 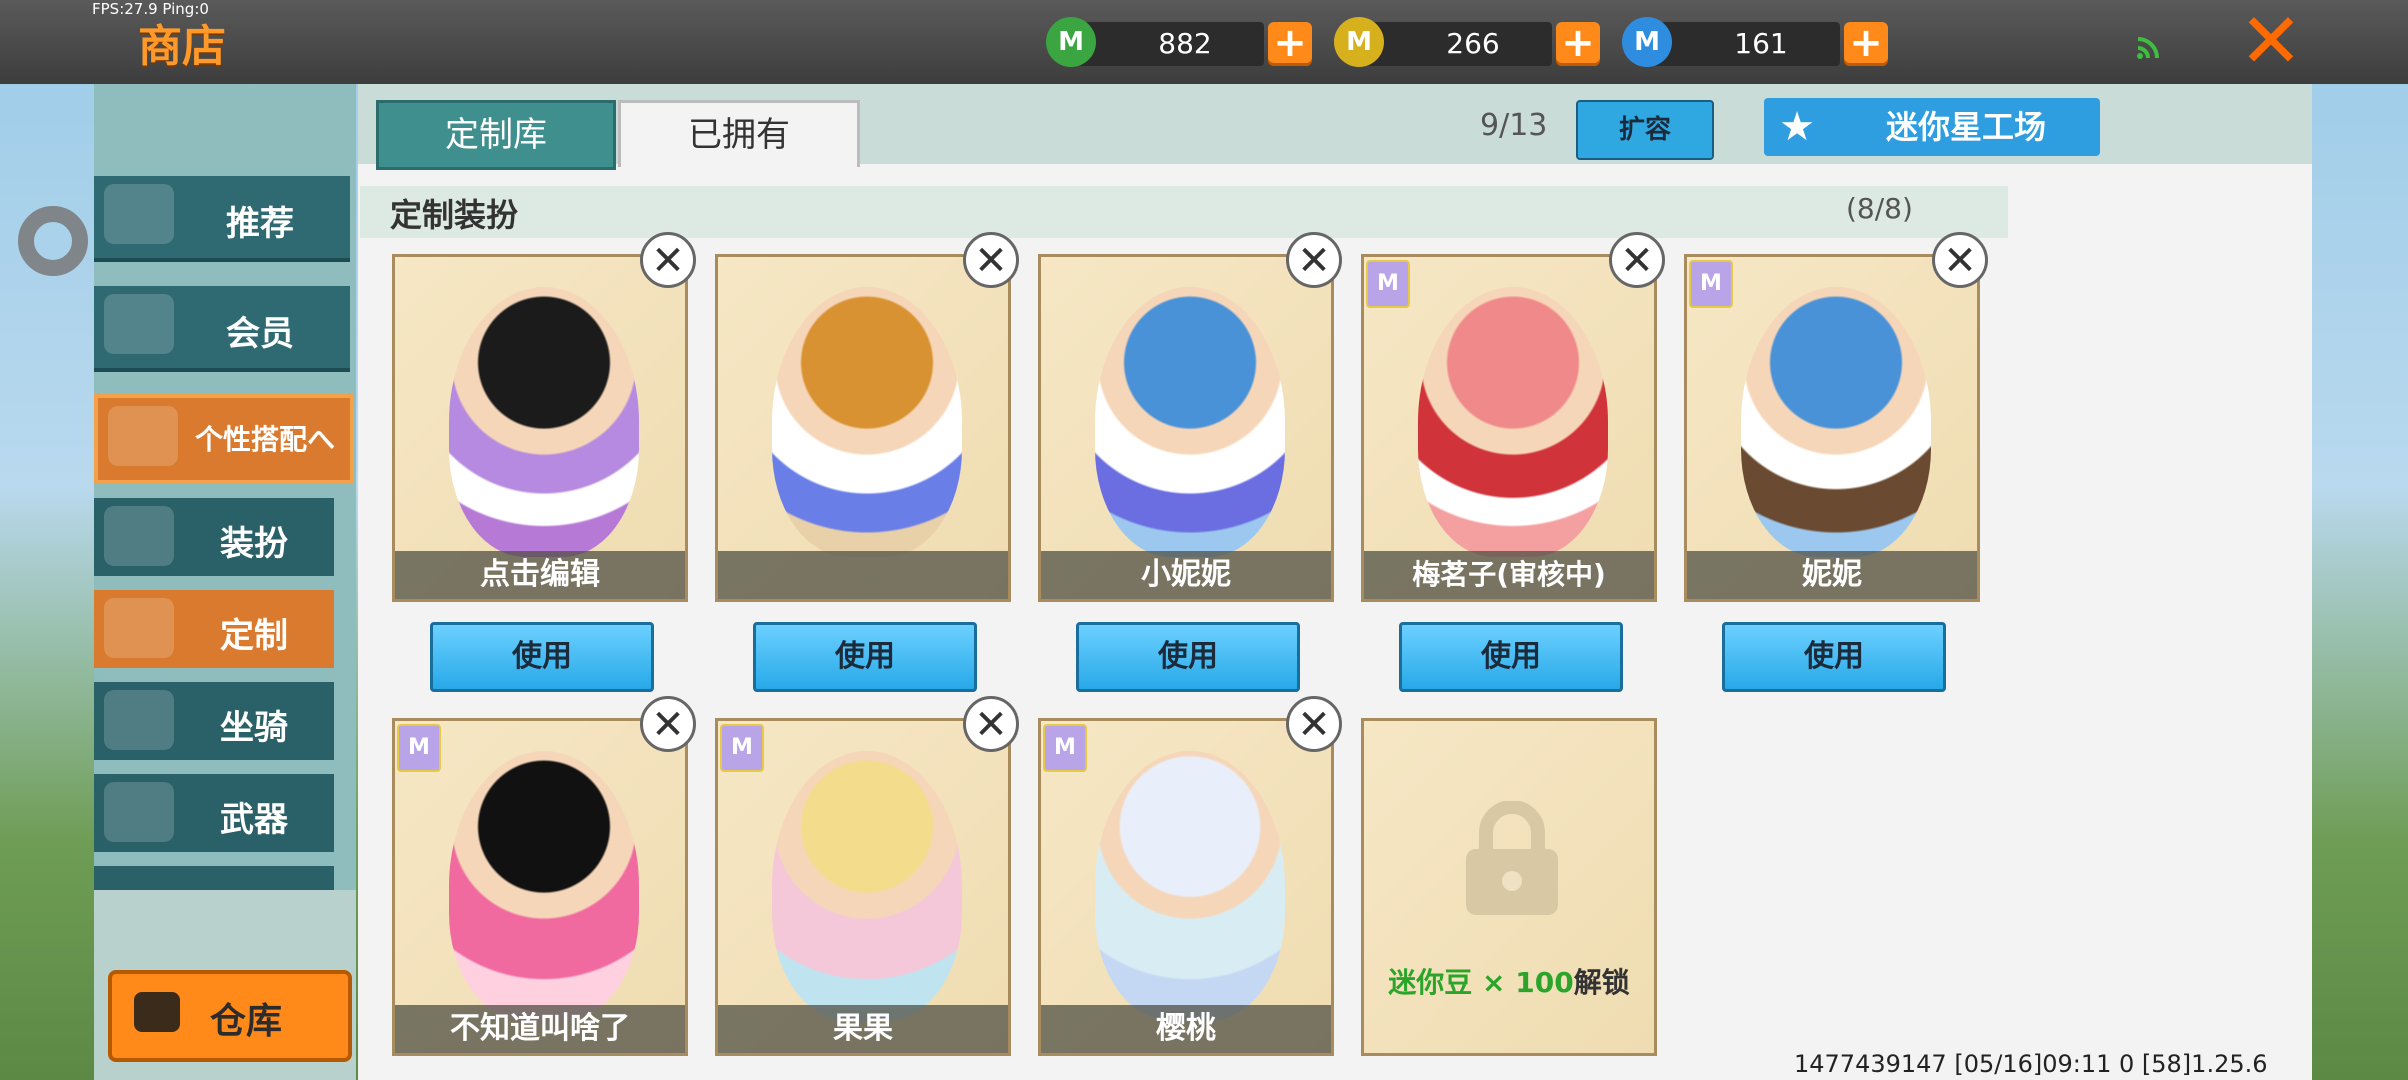 What do you see at coordinates (260, 224) in the screenshot?
I see `sidebar-item-label: 推荐` at bounding box center [260, 224].